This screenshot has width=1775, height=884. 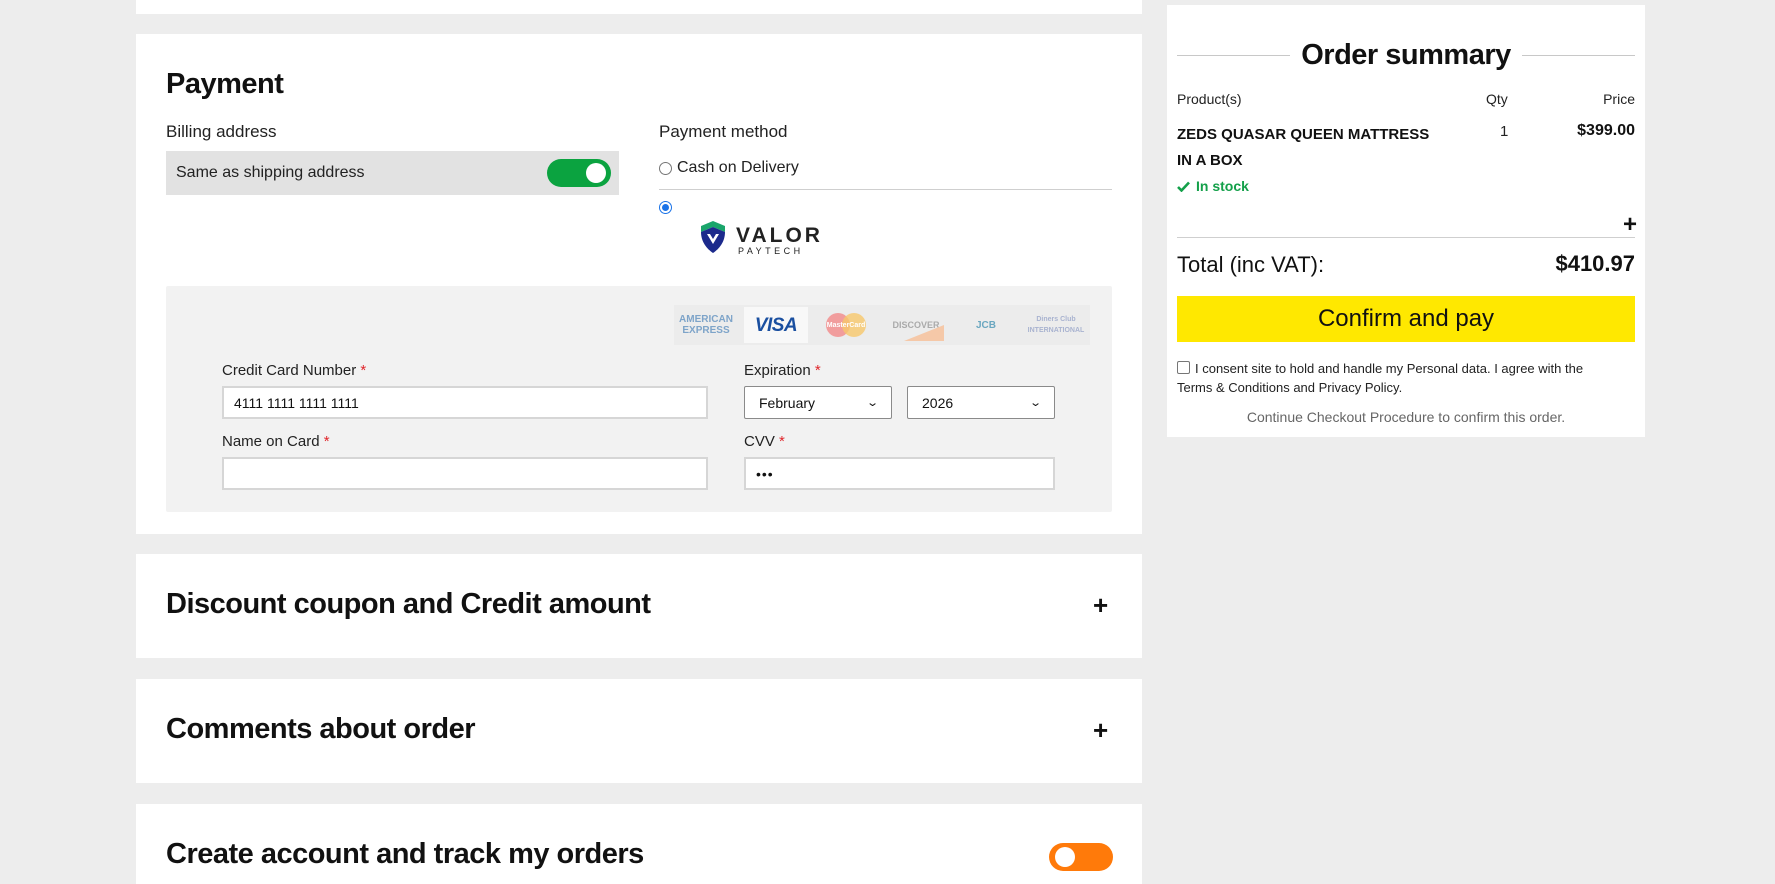 What do you see at coordinates (899, 473) in the screenshot?
I see `cvv-input: •••` at bounding box center [899, 473].